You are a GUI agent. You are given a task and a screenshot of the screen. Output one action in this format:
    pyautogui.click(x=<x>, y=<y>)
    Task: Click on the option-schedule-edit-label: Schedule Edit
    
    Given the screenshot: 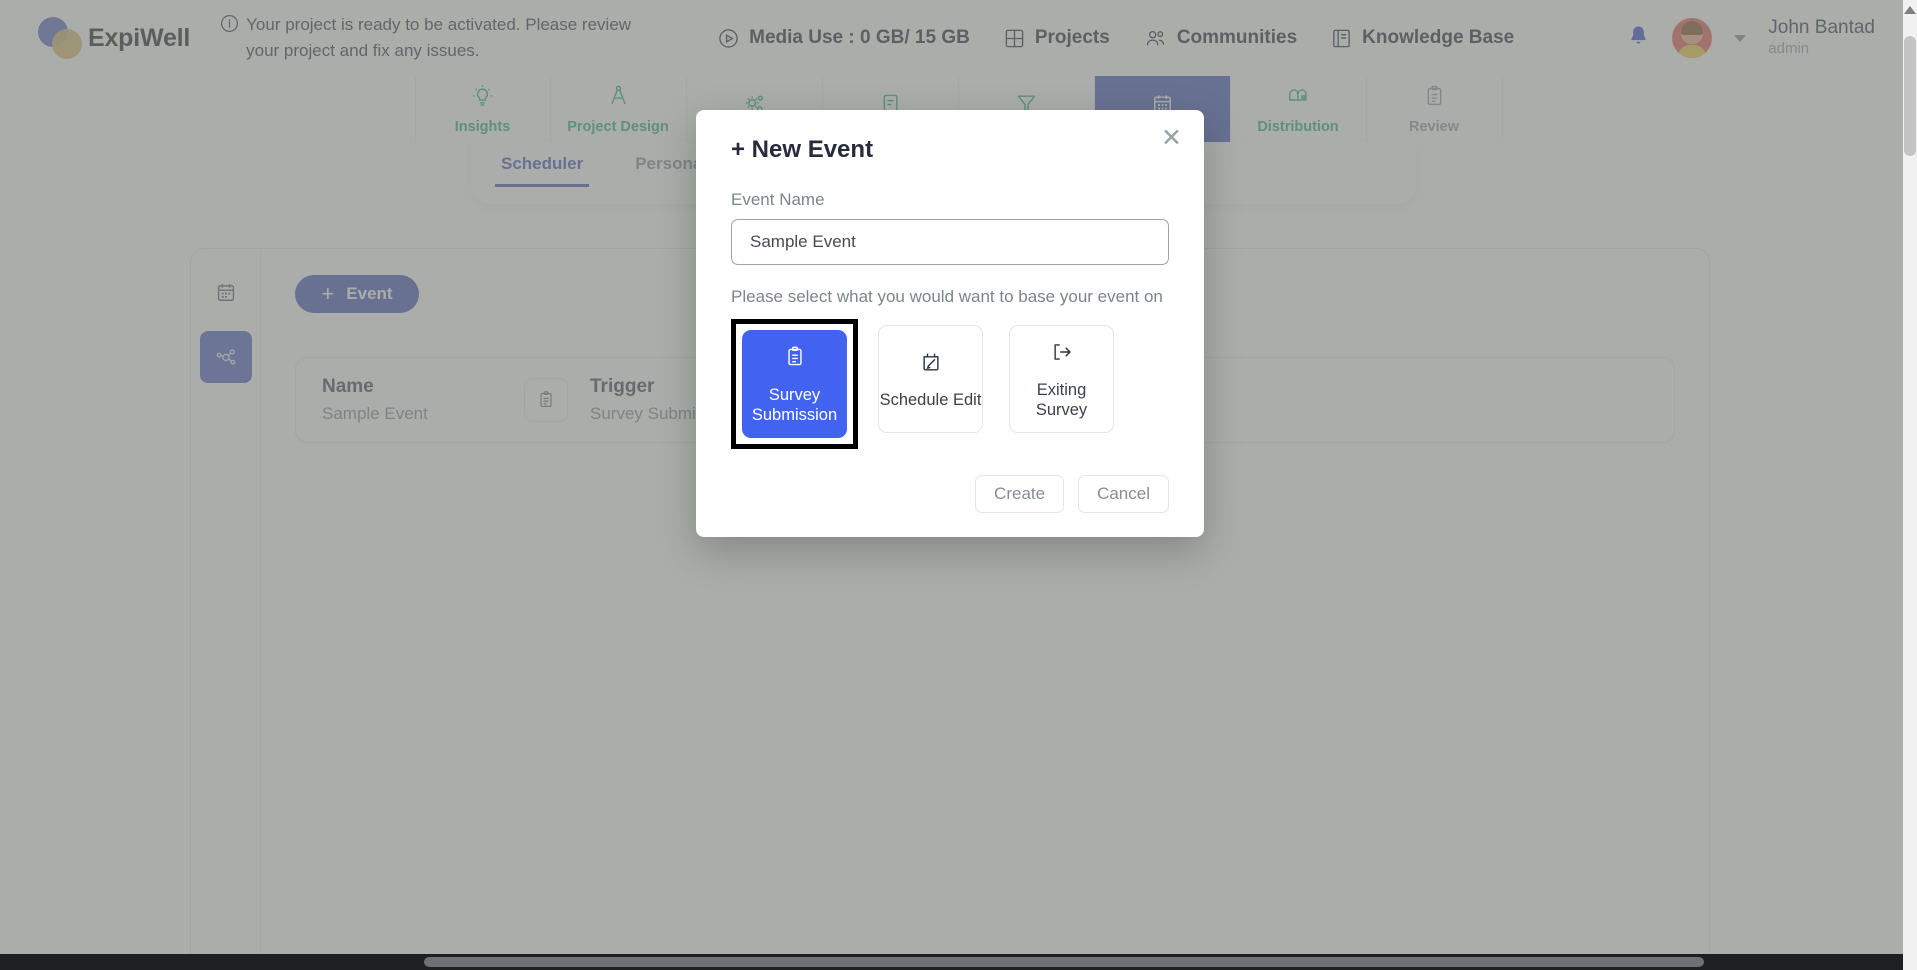 What is the action you would take?
    pyautogui.click(x=930, y=399)
    